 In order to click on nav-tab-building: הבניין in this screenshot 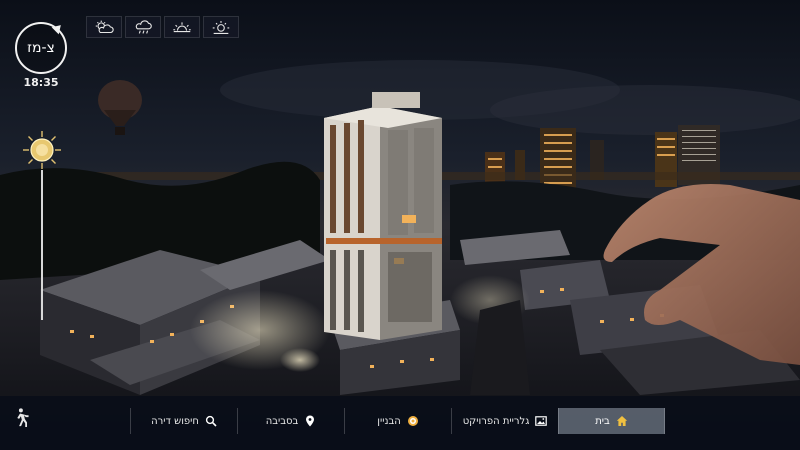, I will do `click(397, 421)`.